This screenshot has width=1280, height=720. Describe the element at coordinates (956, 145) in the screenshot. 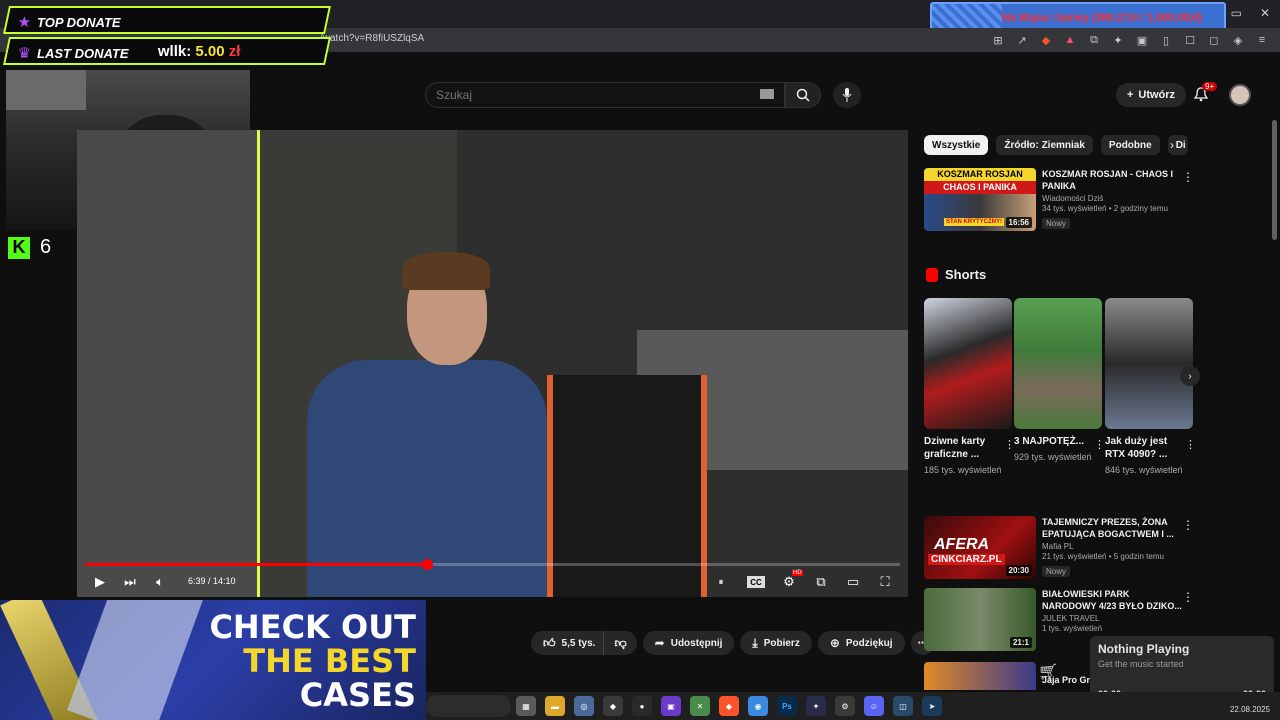

I see `chip-all: Wszystkie` at that location.